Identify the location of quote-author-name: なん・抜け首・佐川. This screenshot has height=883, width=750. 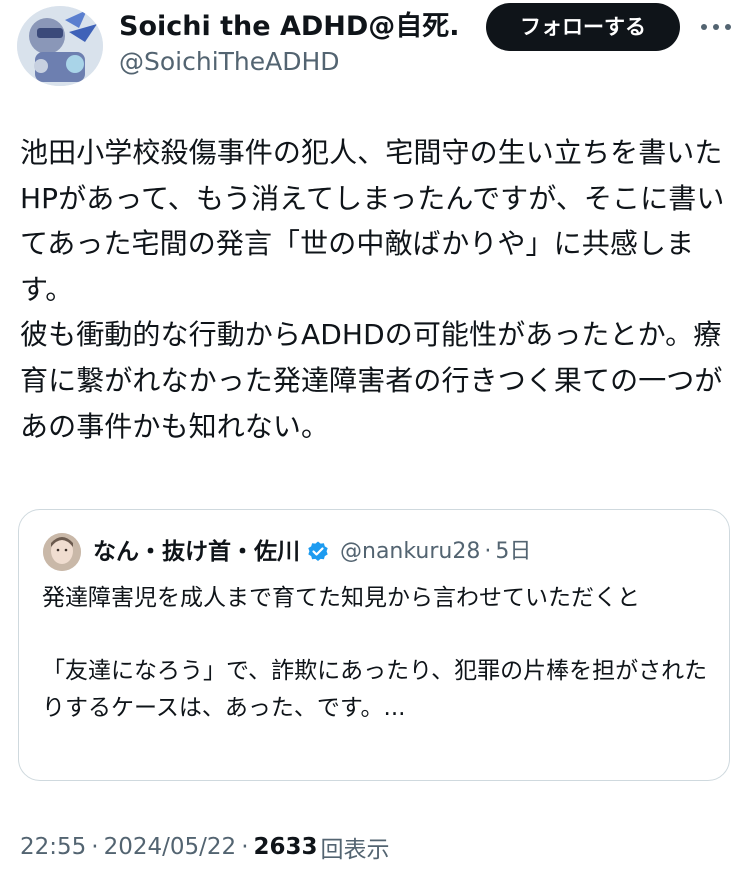
(196, 552).